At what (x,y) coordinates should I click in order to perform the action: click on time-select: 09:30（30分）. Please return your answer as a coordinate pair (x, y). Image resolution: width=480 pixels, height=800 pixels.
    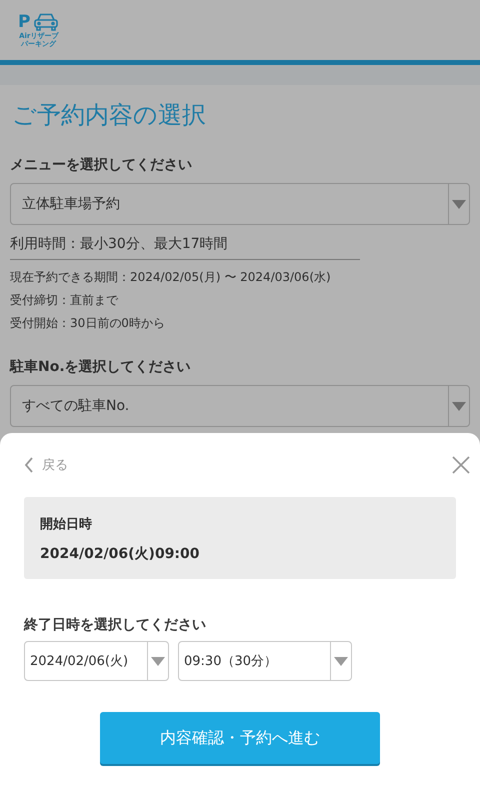
    Looking at the image, I should click on (265, 661).